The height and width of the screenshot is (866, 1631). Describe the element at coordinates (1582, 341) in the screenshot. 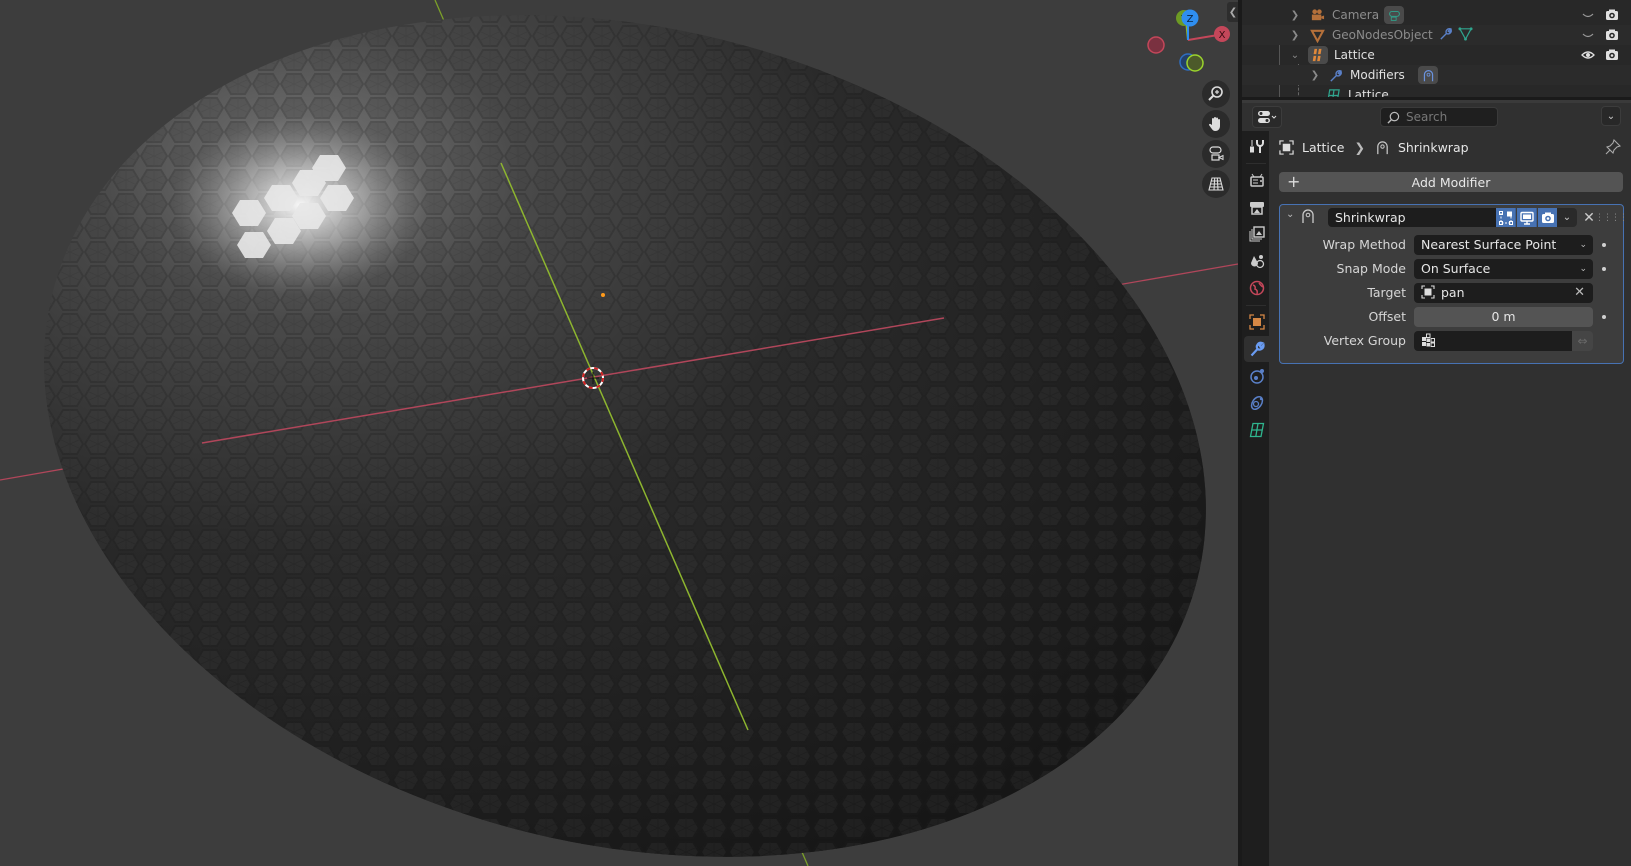

I see `invert-vertex-group-button: ⇔` at that location.